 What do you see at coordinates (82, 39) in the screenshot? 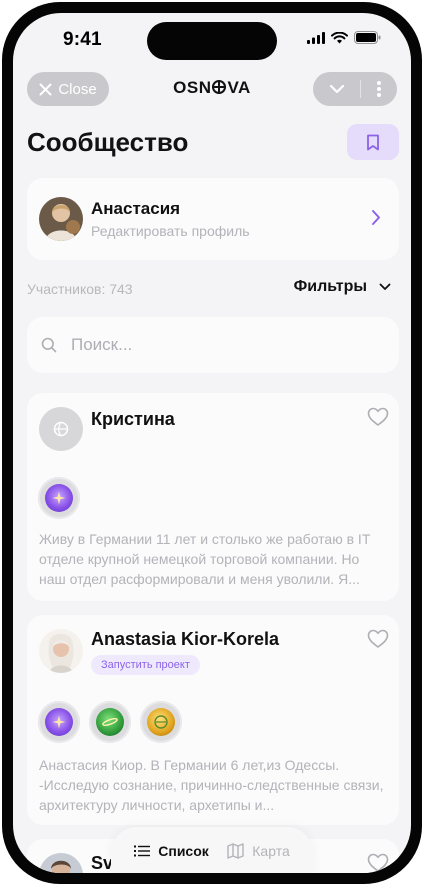
I see `status-time: 9:41` at bounding box center [82, 39].